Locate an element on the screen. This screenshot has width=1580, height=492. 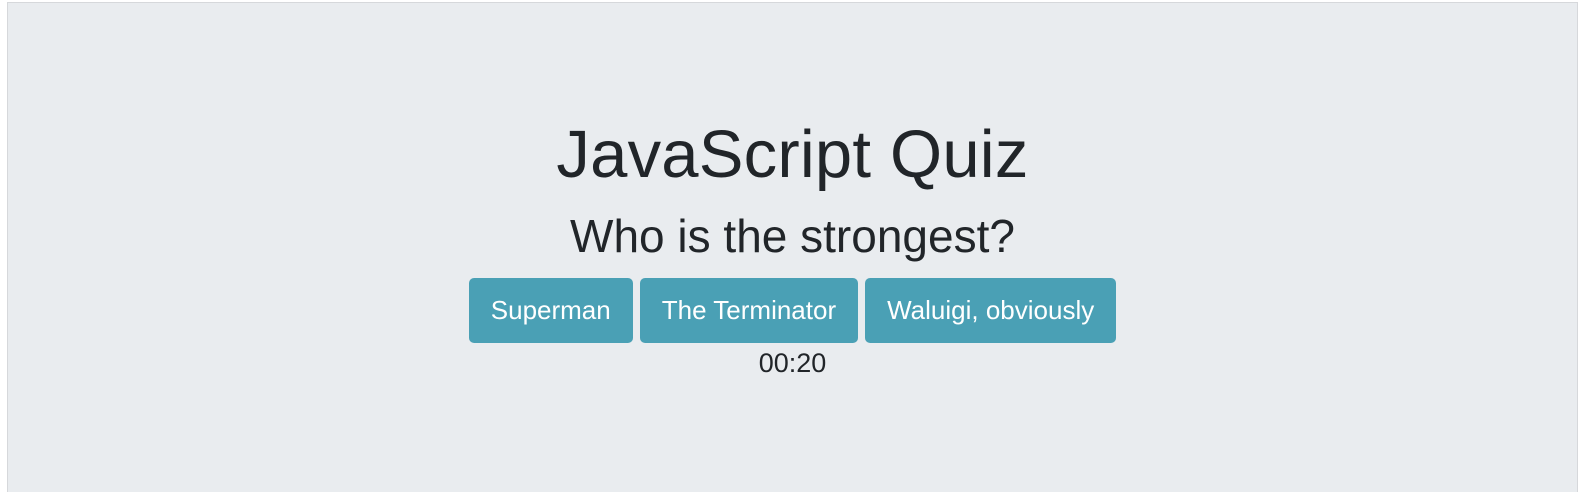
answer-button-waluigi: Waluigi, obviously is located at coordinates (991, 310).